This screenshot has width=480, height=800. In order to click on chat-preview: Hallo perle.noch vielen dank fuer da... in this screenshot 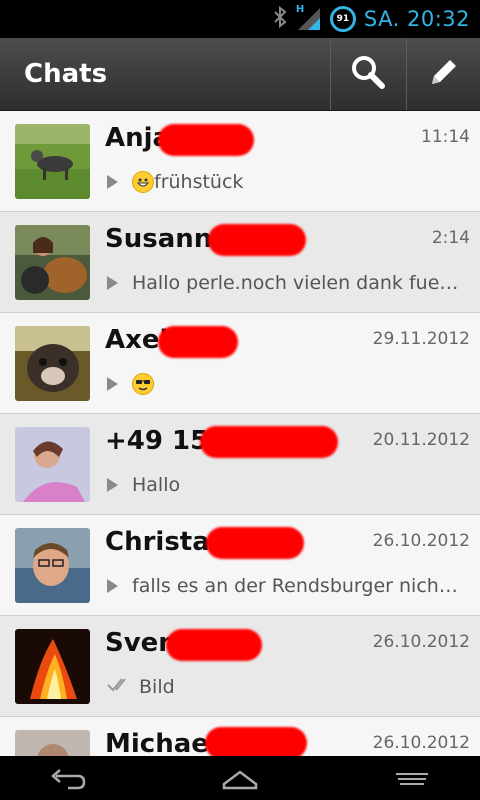, I will do `click(284, 283)`.